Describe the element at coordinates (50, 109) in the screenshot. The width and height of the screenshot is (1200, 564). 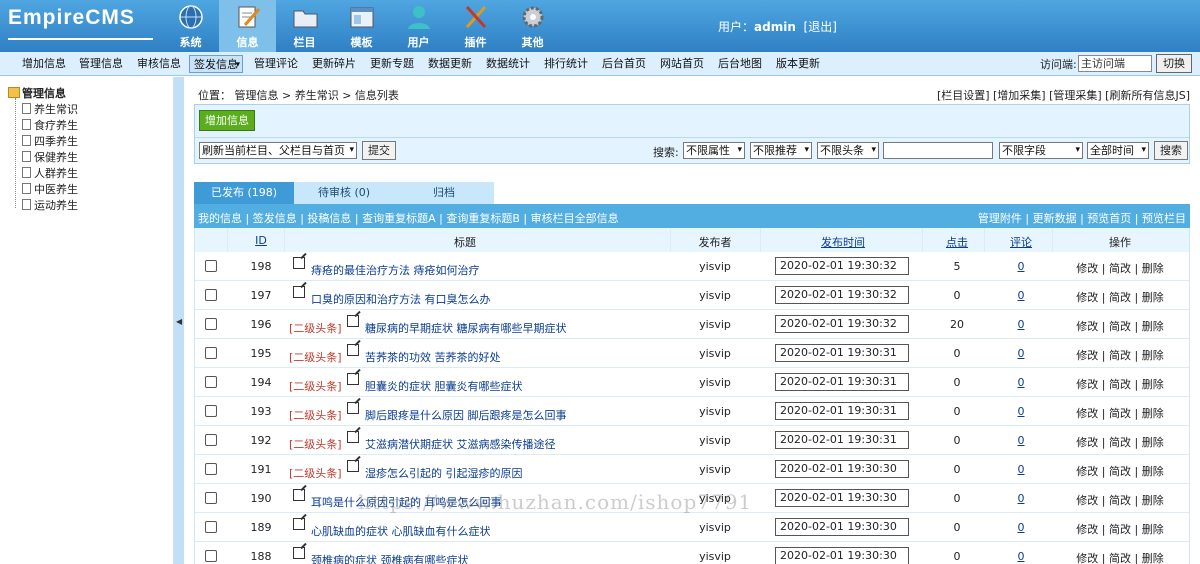
I see `tree-item: 养生常识` at that location.